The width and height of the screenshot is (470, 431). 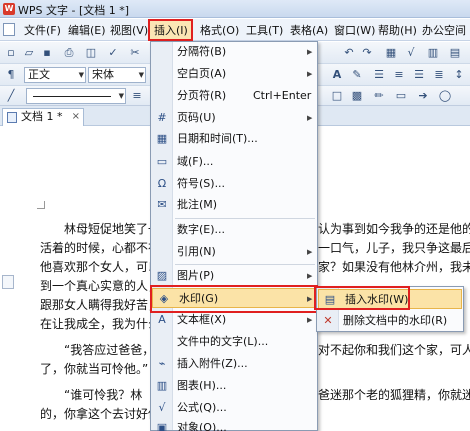 What do you see at coordinates (394, 248) in the screenshot?
I see `doc-line: 一口气，儿子，我只争这最后一口` at bounding box center [394, 248].